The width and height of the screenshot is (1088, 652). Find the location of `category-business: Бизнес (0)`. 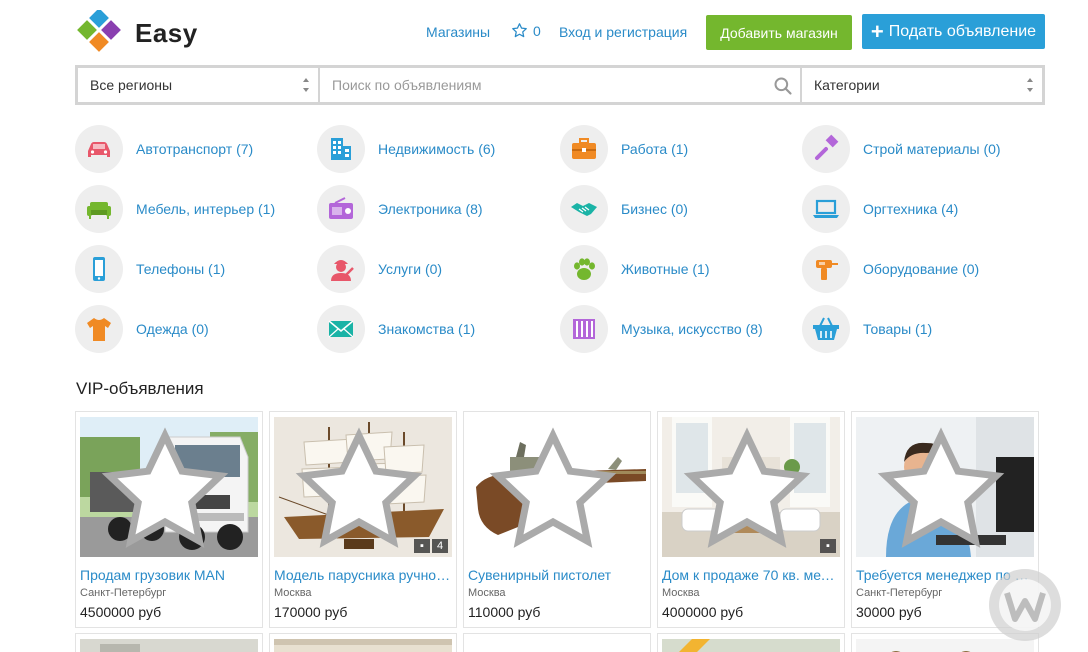

category-business: Бизнес (0) is located at coordinates (624, 209).